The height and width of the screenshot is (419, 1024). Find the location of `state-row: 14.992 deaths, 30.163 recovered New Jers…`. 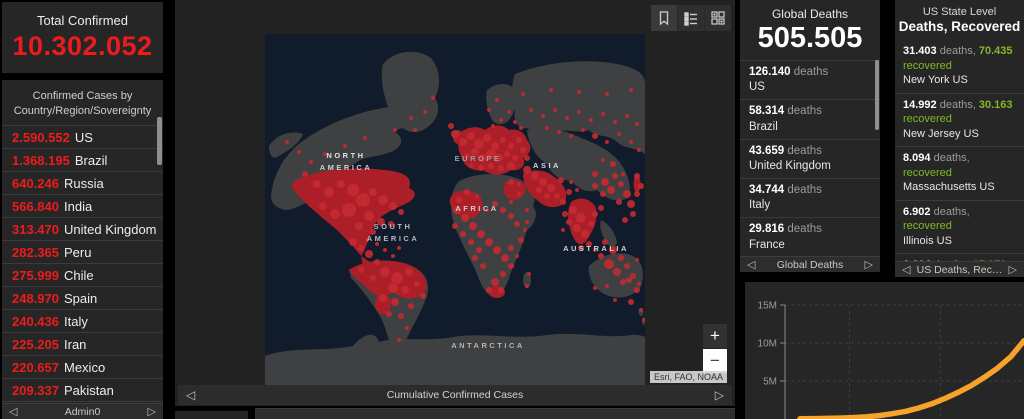

state-row: 14.992 deaths, 30.163 recovered New Jers… is located at coordinates (959, 121).